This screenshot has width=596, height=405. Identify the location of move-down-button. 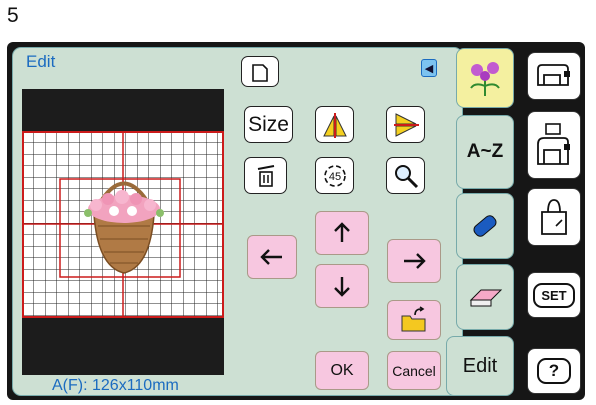
(342, 286).